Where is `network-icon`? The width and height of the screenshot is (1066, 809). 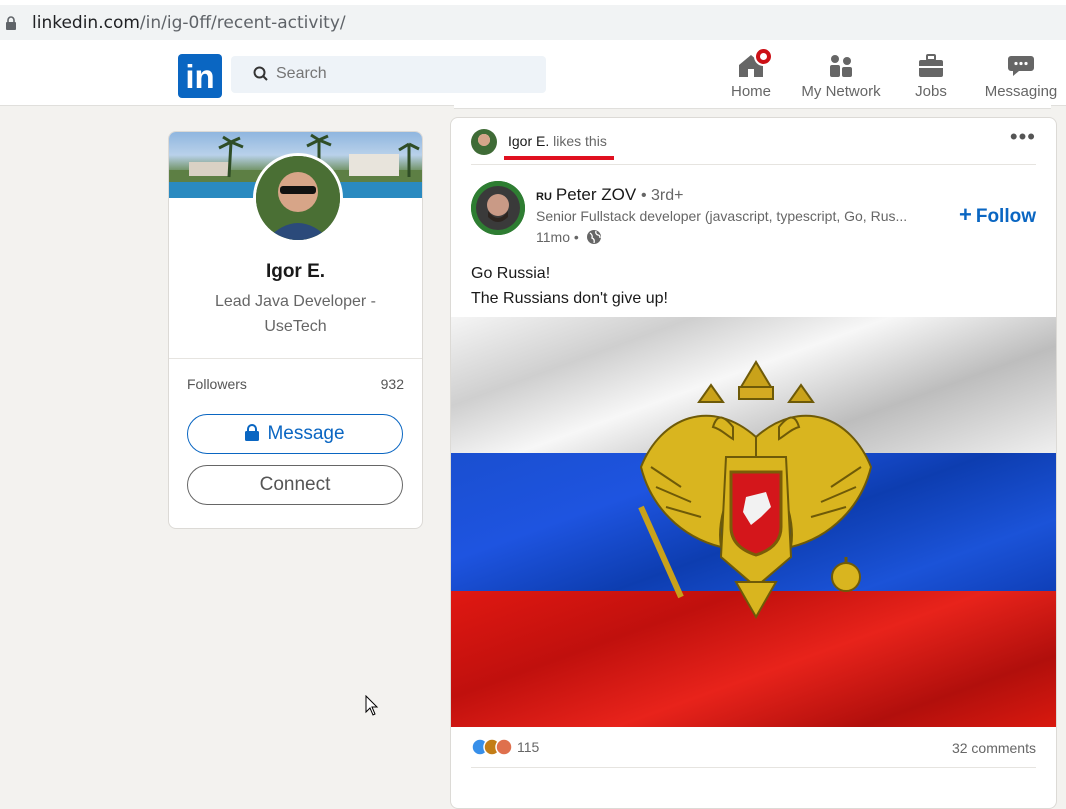
network-icon is located at coordinates (841, 66).